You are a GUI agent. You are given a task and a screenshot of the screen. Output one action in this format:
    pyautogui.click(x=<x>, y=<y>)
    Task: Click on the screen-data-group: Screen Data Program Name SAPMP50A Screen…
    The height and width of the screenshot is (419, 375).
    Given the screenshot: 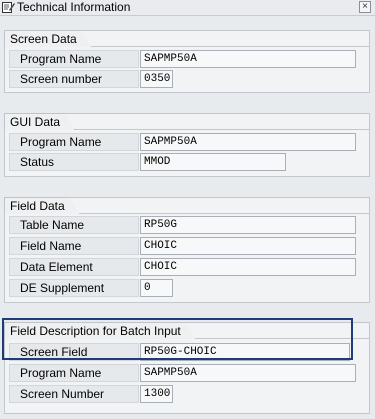 What is the action you would take?
    pyautogui.click(x=187, y=61)
    